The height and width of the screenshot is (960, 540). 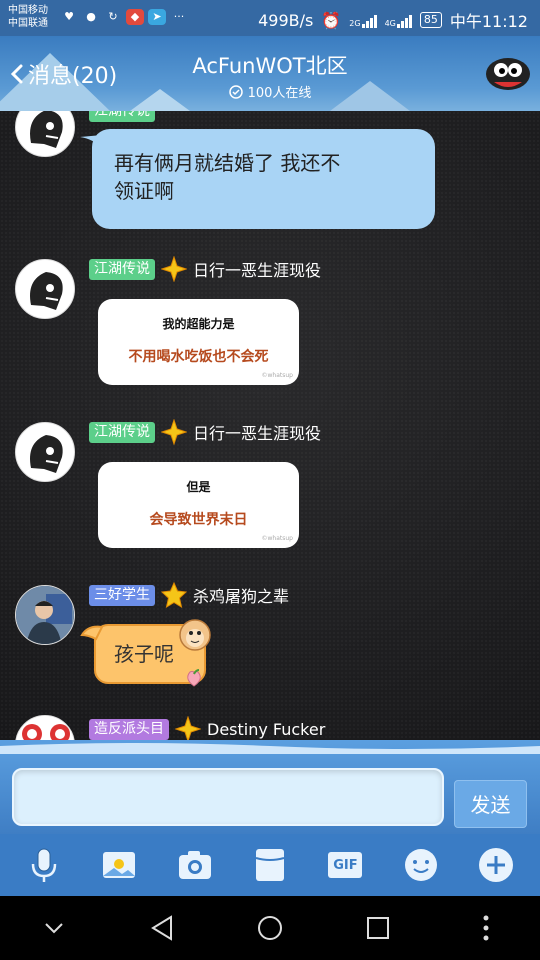 I want to click on gif-button: GIF, so click(x=345, y=865).